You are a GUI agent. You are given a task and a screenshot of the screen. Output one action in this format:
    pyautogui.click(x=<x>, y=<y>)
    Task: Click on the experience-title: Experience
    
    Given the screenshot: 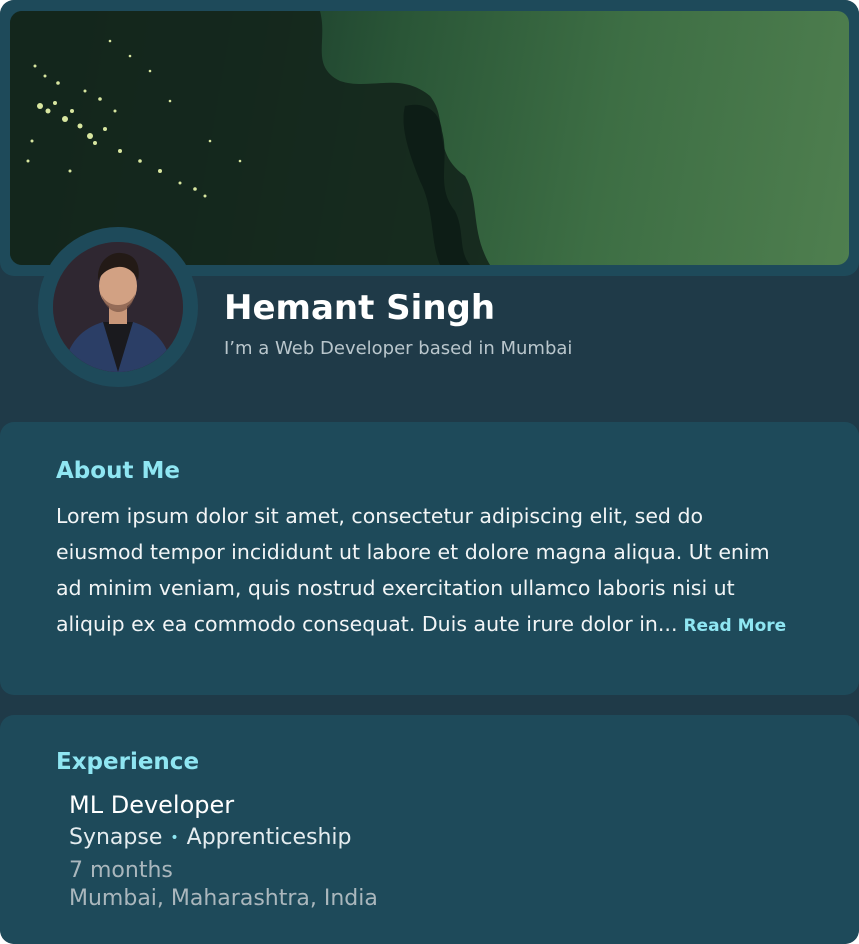 What is the action you would take?
    pyautogui.click(x=128, y=762)
    